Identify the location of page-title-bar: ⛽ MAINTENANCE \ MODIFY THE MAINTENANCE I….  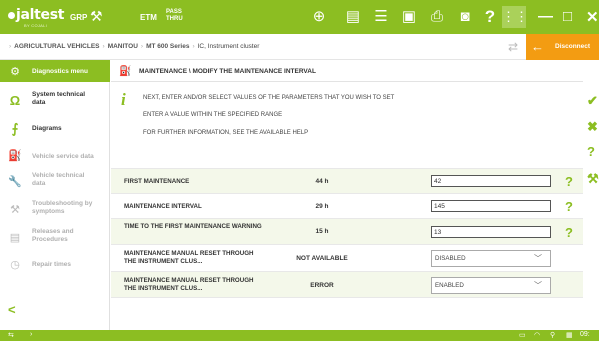
(347, 71).